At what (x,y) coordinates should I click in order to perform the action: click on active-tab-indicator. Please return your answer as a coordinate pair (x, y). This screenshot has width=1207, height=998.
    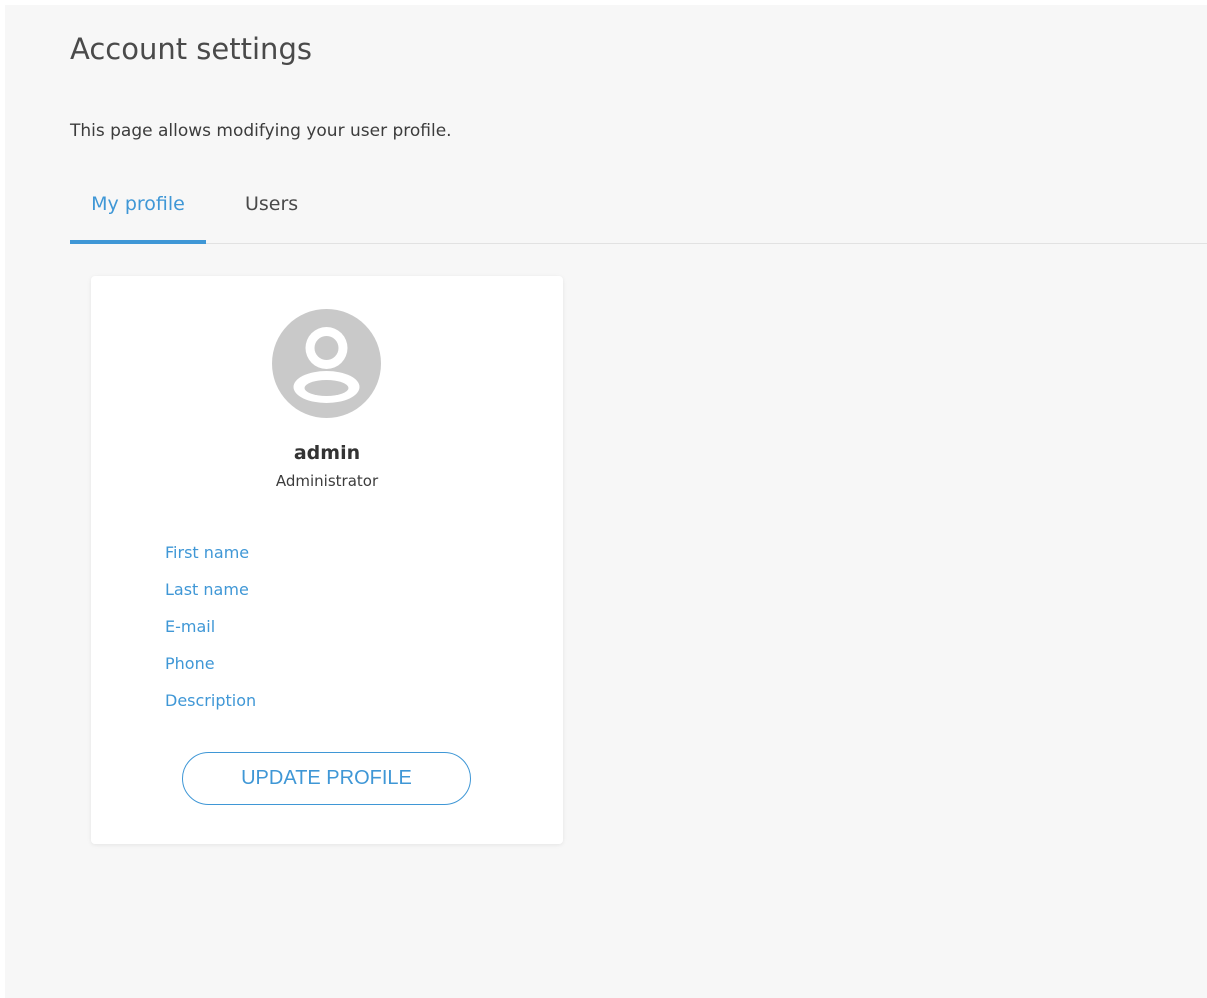
    Looking at the image, I should click on (138, 242).